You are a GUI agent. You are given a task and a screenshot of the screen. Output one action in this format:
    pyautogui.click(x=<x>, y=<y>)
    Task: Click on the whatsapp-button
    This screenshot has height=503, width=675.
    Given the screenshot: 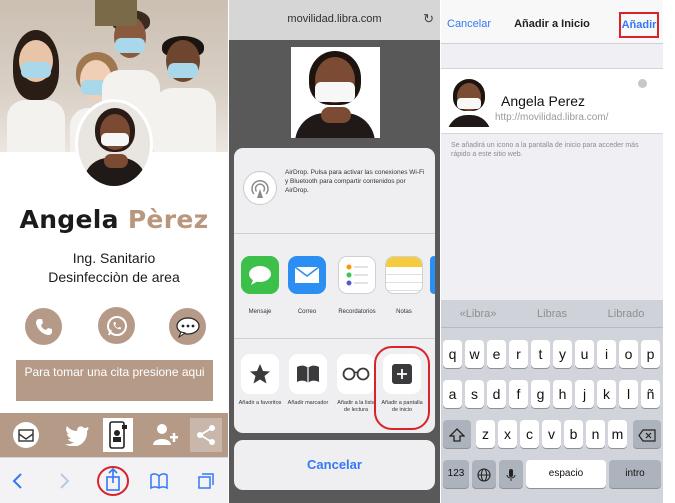 What is the action you would take?
    pyautogui.click(x=116, y=325)
    